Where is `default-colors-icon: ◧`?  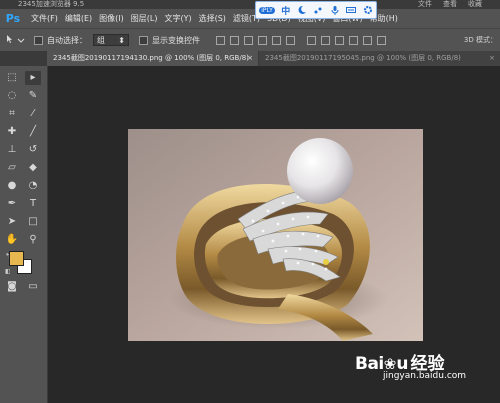
default-colors-icon: ◧ is located at coordinates (8, 271).